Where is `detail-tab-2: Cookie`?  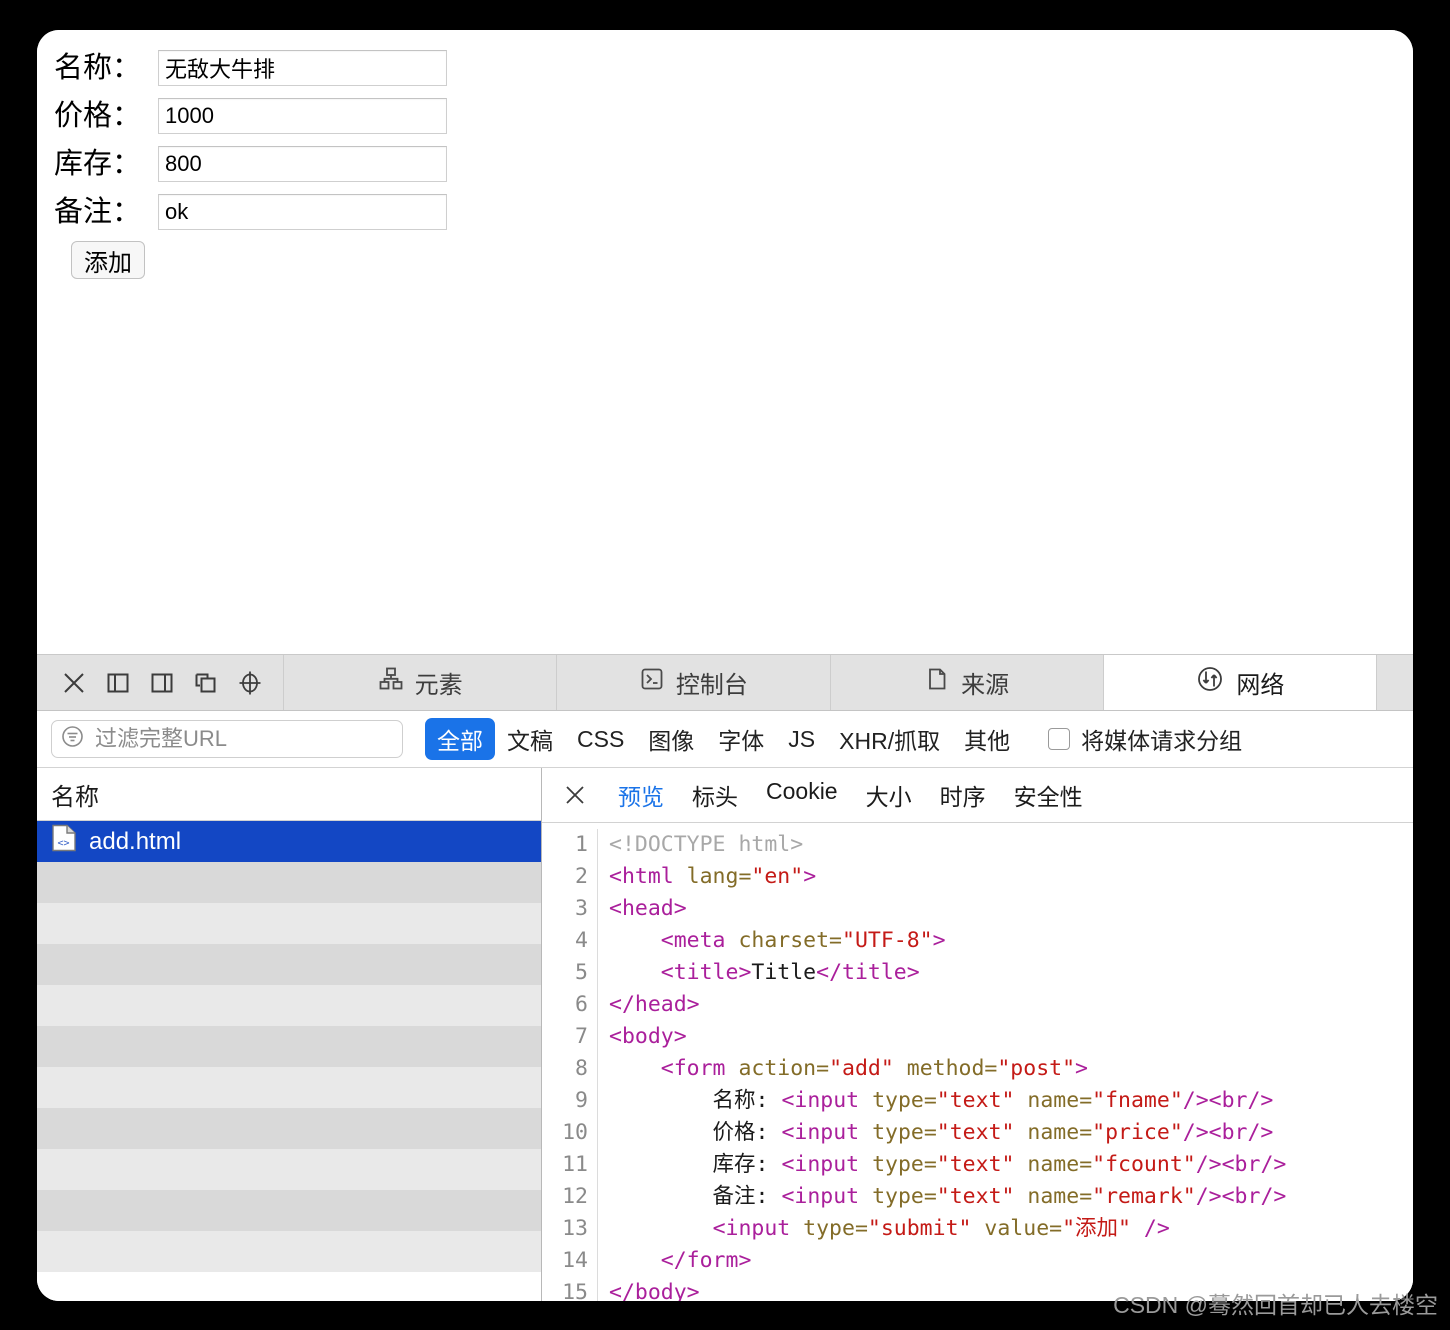 detail-tab-2: Cookie is located at coordinates (802, 795).